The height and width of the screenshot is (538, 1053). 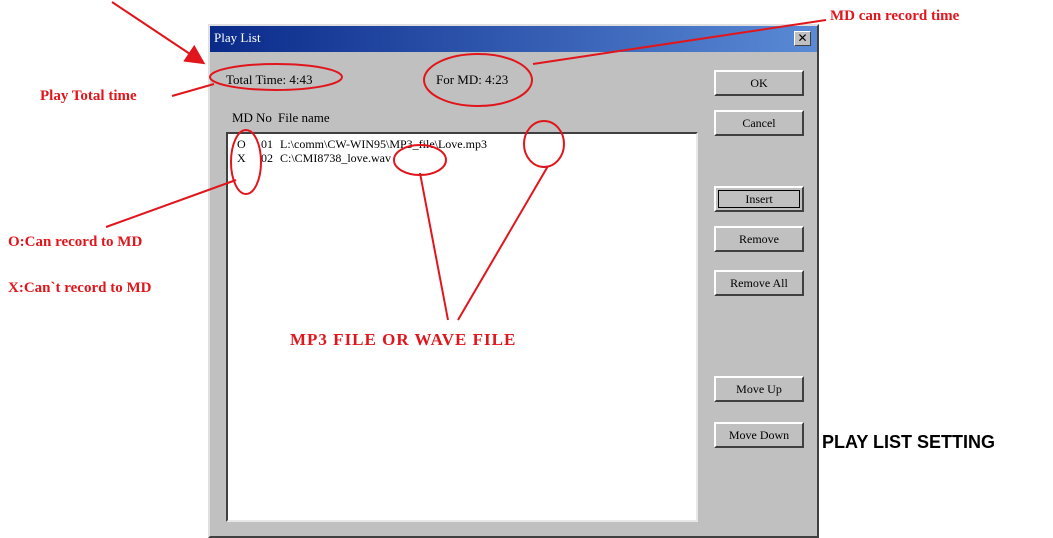 I want to click on md-record-time-label: For MD: 4:23, so click(x=472, y=79).